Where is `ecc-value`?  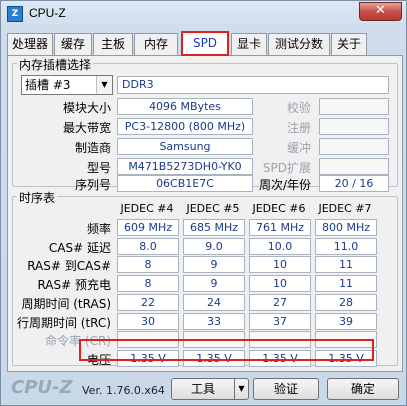 ecc-value is located at coordinates (354, 106).